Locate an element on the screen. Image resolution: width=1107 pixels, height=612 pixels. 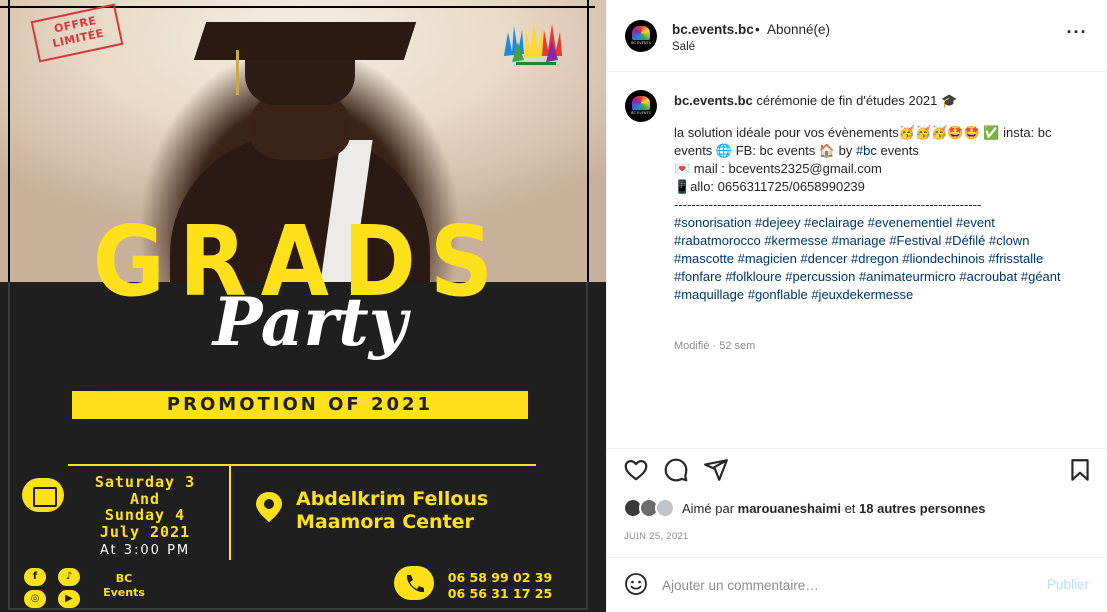
event-venue: Abdelkrim Fellous Maamora Center is located at coordinates (416, 511).